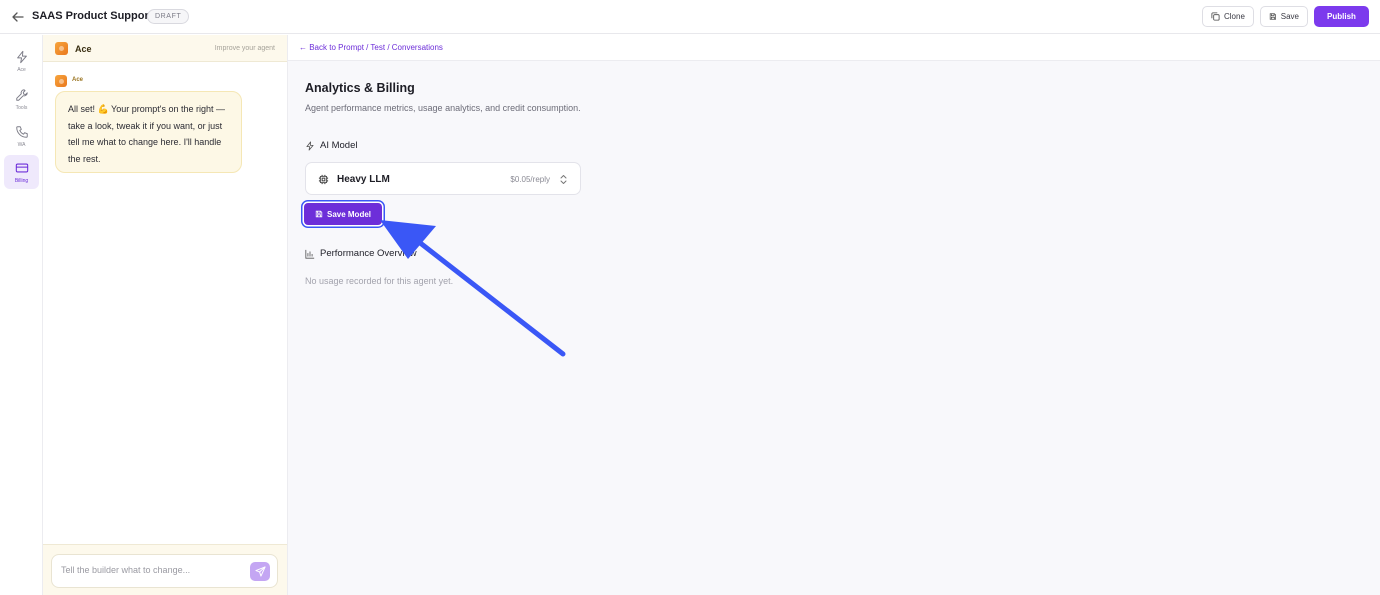 Image resolution: width=1380 pixels, height=595 pixels. I want to click on rail-label: Ace, so click(21, 69).